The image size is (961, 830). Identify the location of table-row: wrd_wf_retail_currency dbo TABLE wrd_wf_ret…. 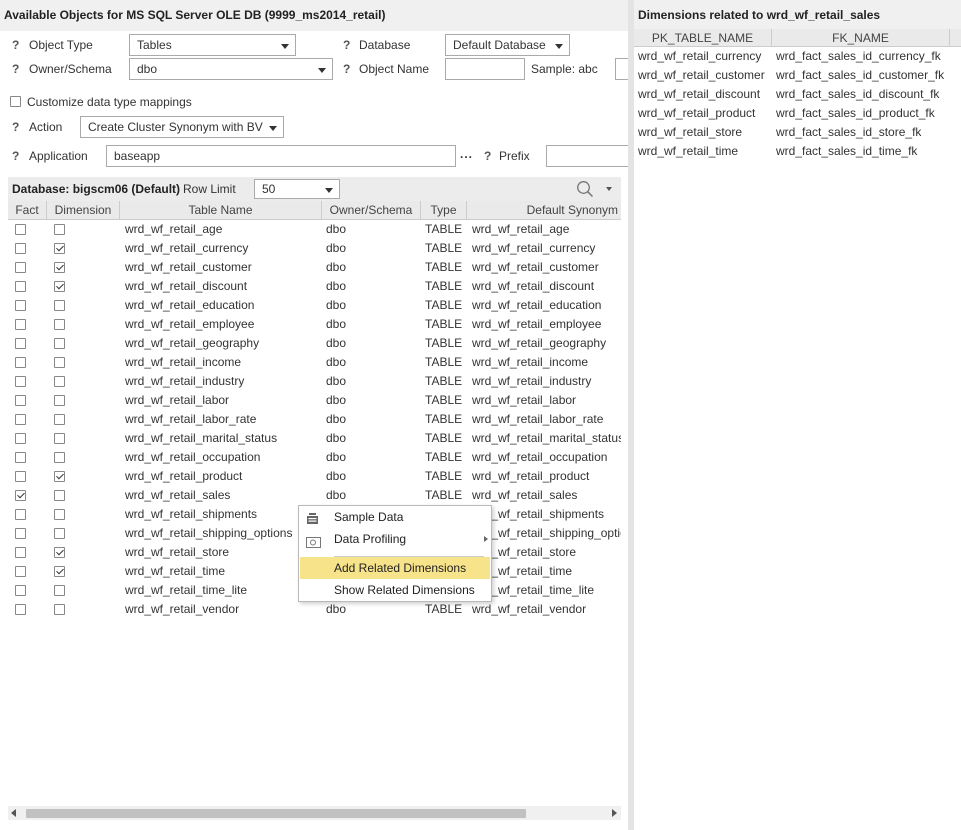
(314, 248).